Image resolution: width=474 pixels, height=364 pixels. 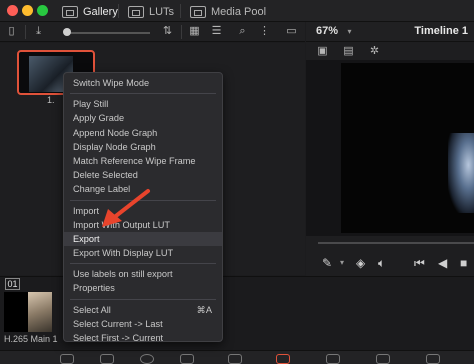 I want to click on top-bar: Gallery LUTs Media Pool, so click(x=237, y=11).